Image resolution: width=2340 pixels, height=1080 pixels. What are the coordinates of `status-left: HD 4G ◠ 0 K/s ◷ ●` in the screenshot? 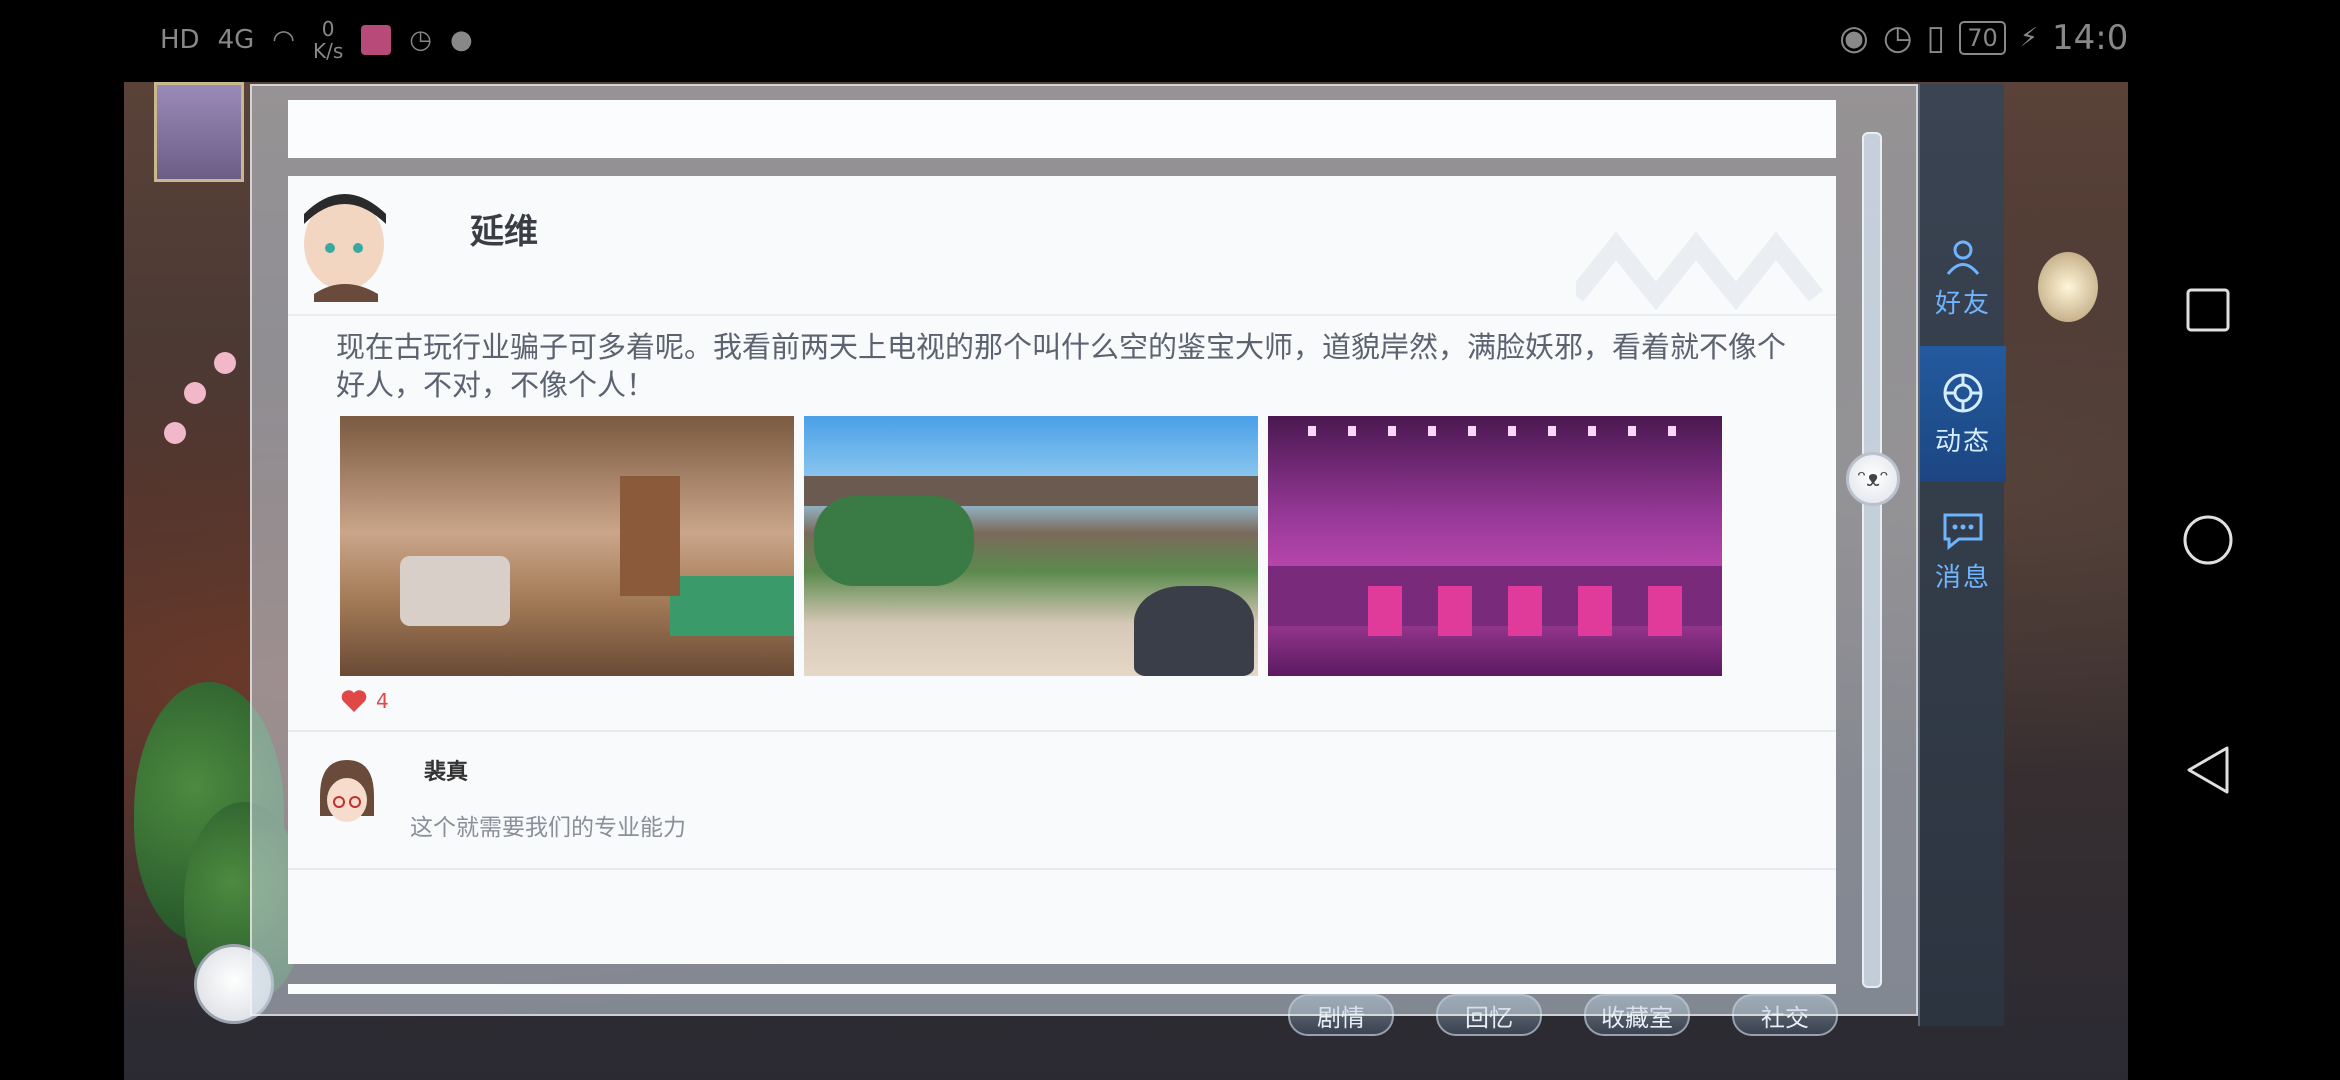 It's located at (316, 40).